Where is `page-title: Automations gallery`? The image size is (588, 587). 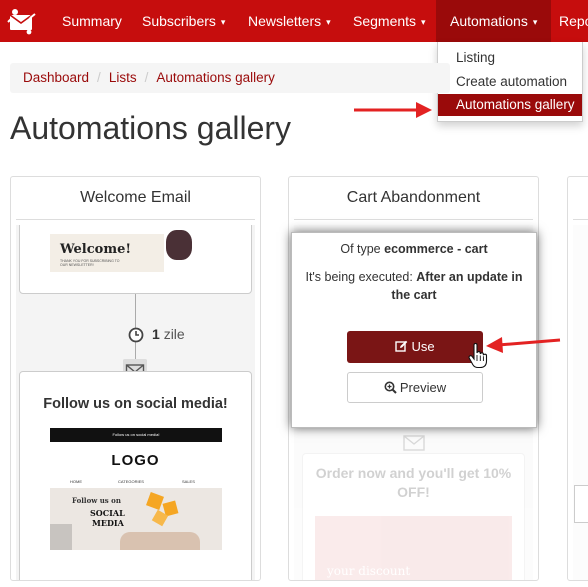
page-title: Automations gallery is located at coordinates (151, 128).